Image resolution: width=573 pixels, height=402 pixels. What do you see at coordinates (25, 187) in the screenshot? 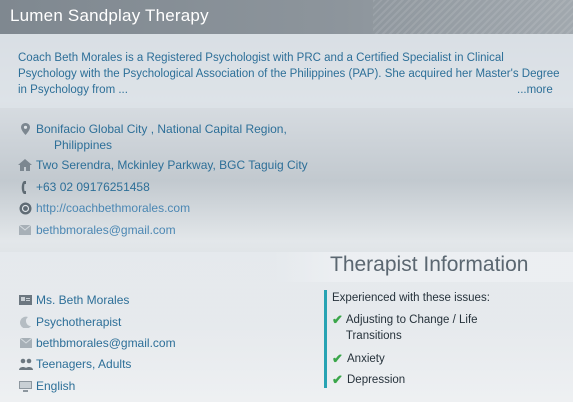
I see `phone-icon` at bounding box center [25, 187].